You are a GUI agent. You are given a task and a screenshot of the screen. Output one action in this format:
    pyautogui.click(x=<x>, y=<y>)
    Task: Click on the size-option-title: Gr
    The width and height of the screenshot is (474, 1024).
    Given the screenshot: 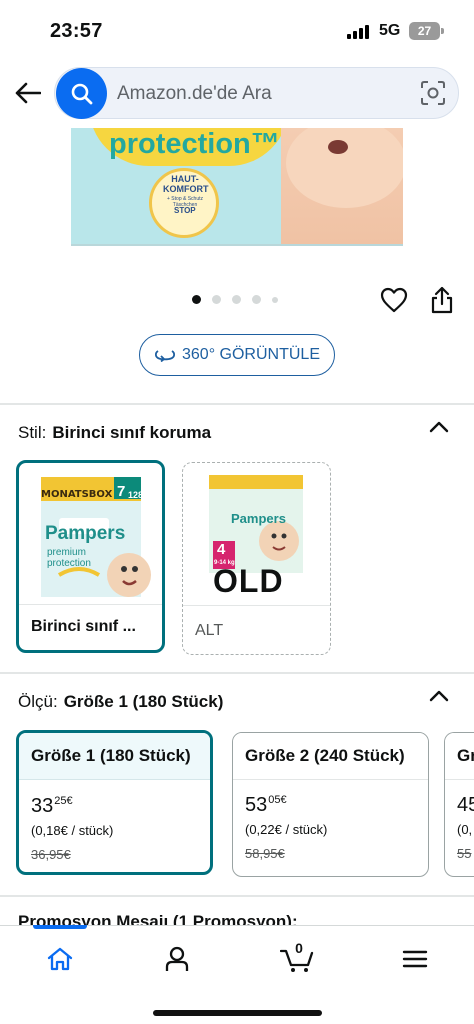 What is the action you would take?
    pyautogui.click(x=465, y=755)
    